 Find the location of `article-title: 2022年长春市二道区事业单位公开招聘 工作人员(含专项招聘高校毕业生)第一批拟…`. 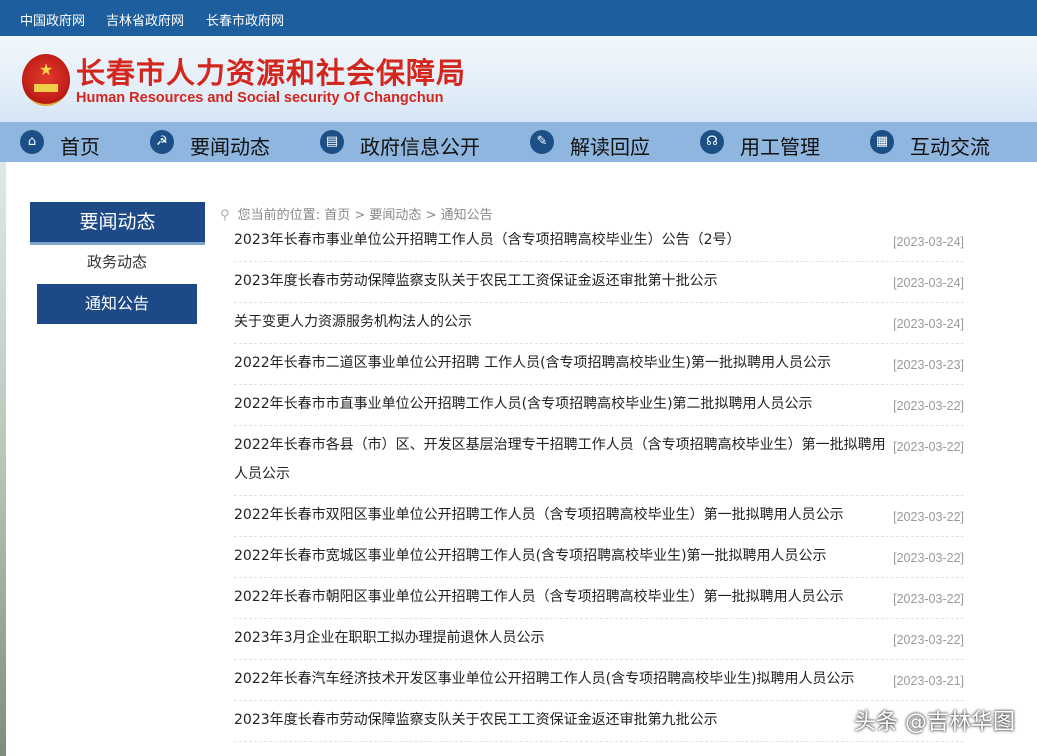

article-title: 2022年长春市二道区事业单位公开招聘 工作人员(含专项招聘高校毕业生)第一批拟… is located at coordinates (559, 364).